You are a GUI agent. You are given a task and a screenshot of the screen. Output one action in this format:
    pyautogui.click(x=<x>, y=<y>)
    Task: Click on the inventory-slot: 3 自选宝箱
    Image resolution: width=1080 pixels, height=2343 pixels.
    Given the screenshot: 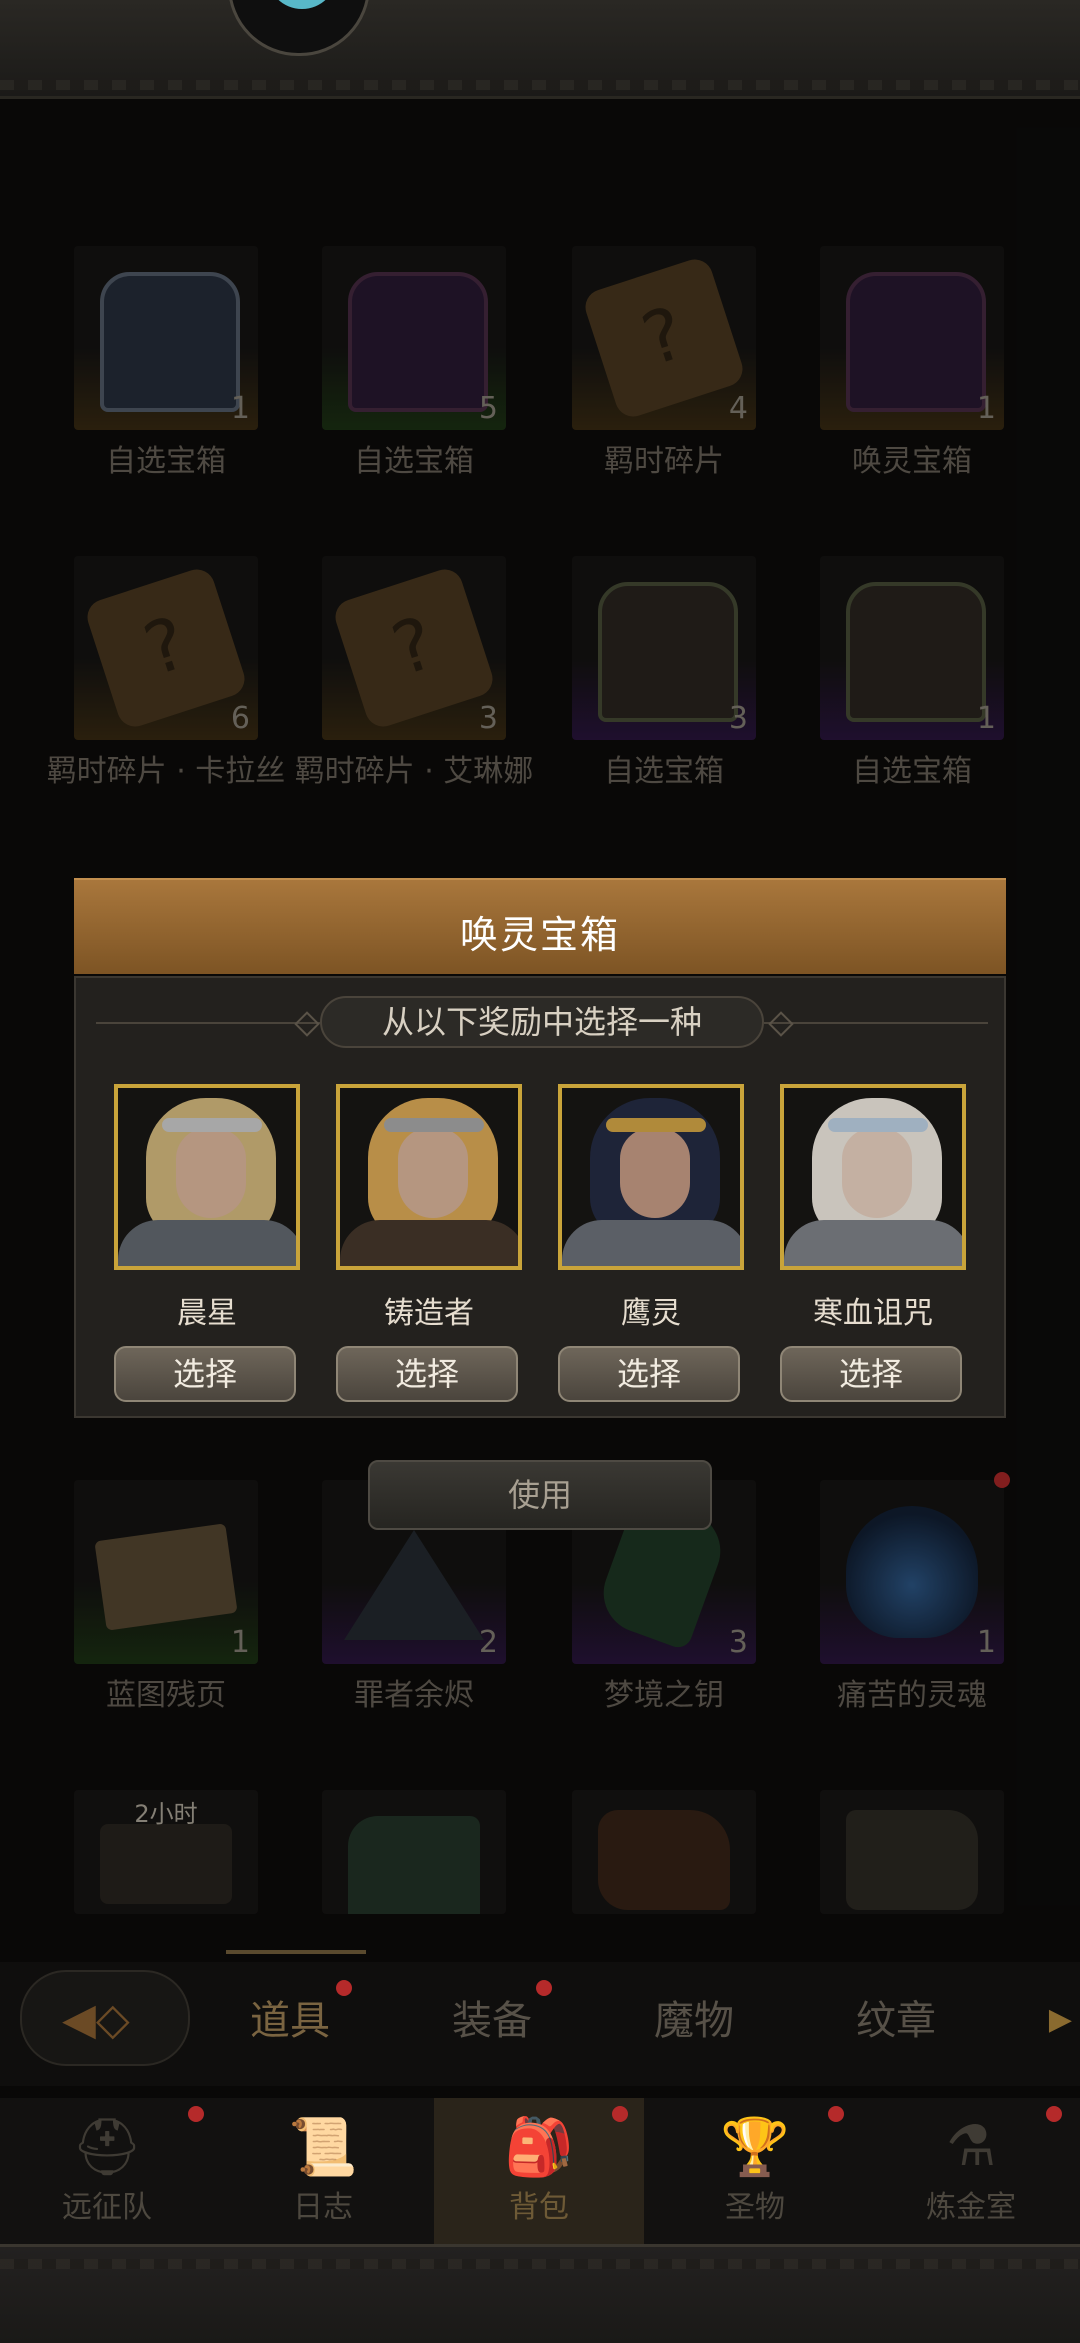 What is the action you would take?
    pyautogui.click(x=664, y=673)
    